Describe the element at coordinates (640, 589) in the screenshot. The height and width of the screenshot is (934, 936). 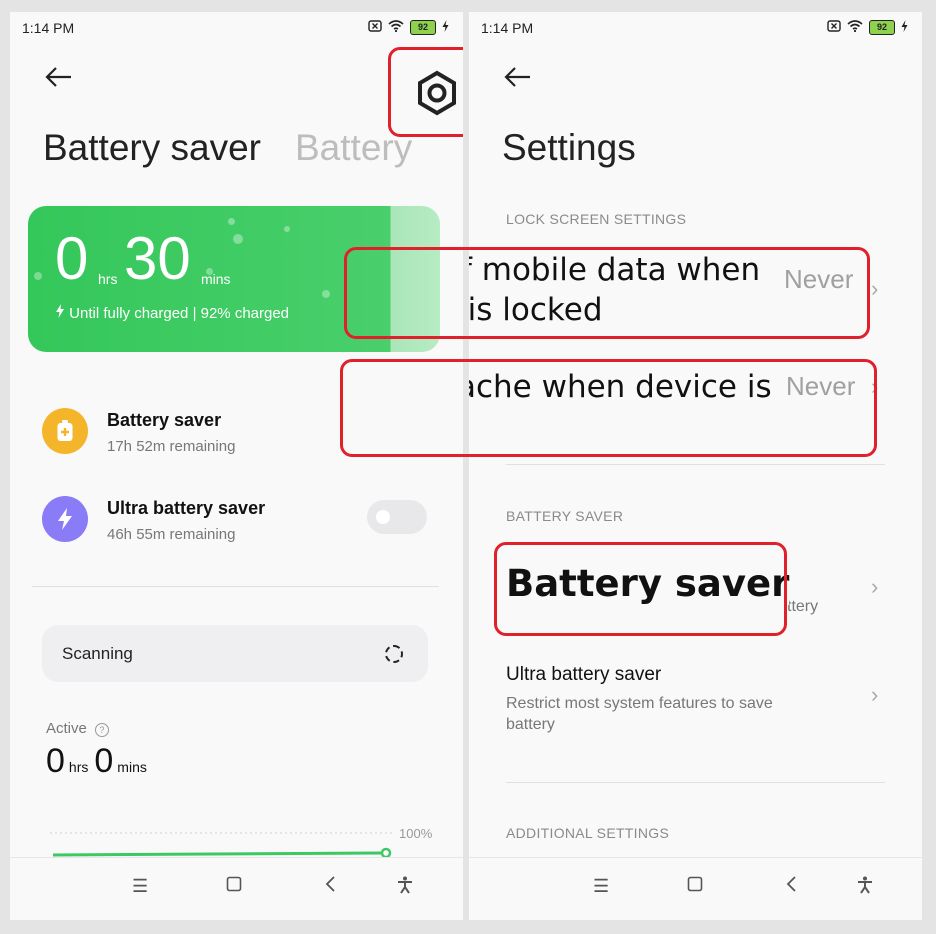
I see `annotation-box-battery-saver` at that location.